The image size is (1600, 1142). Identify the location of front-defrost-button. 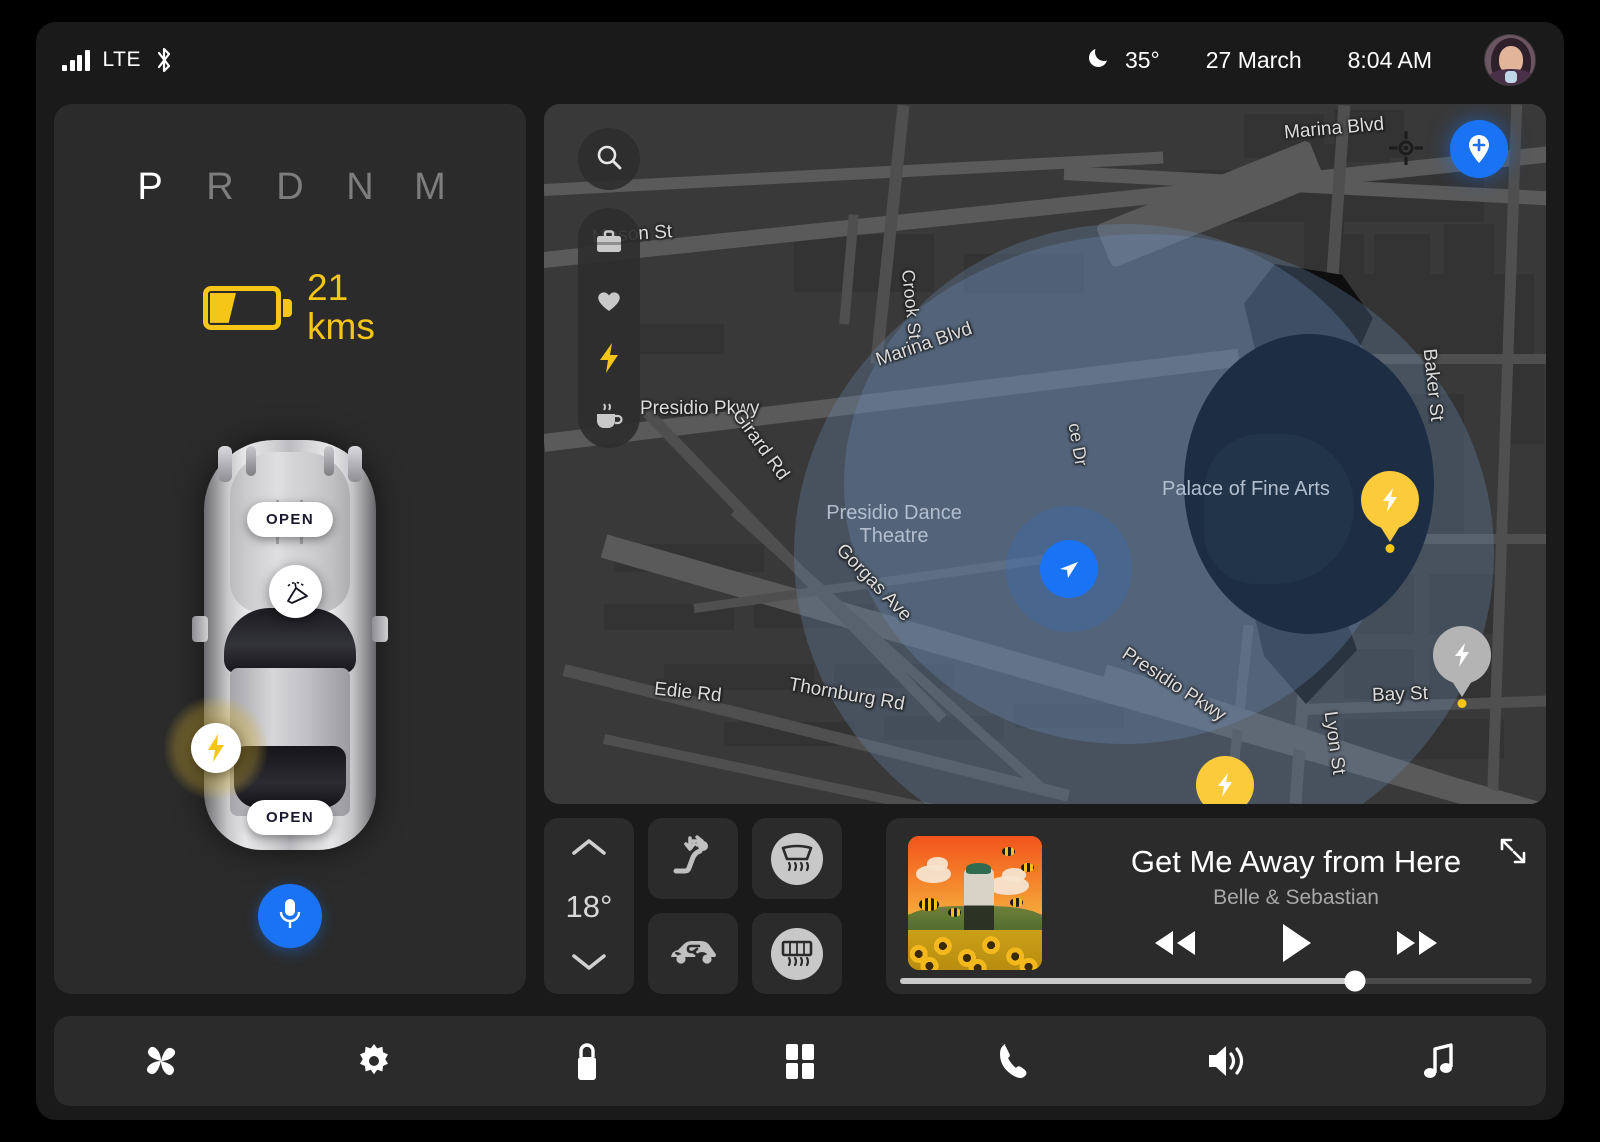
(797, 858).